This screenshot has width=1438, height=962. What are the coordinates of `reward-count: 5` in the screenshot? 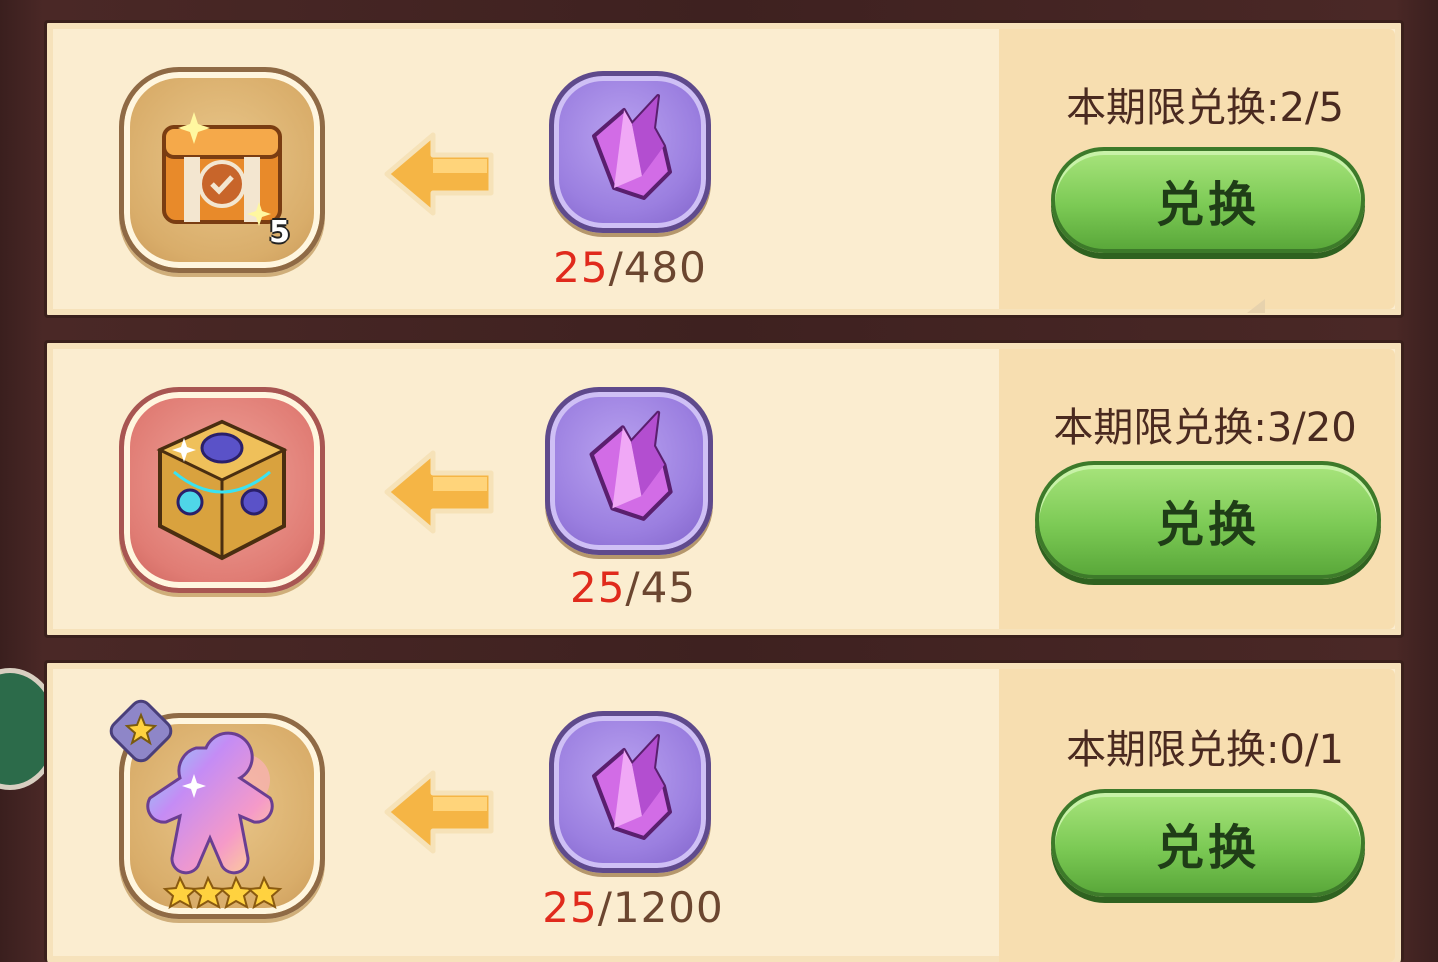 It's located at (279, 232).